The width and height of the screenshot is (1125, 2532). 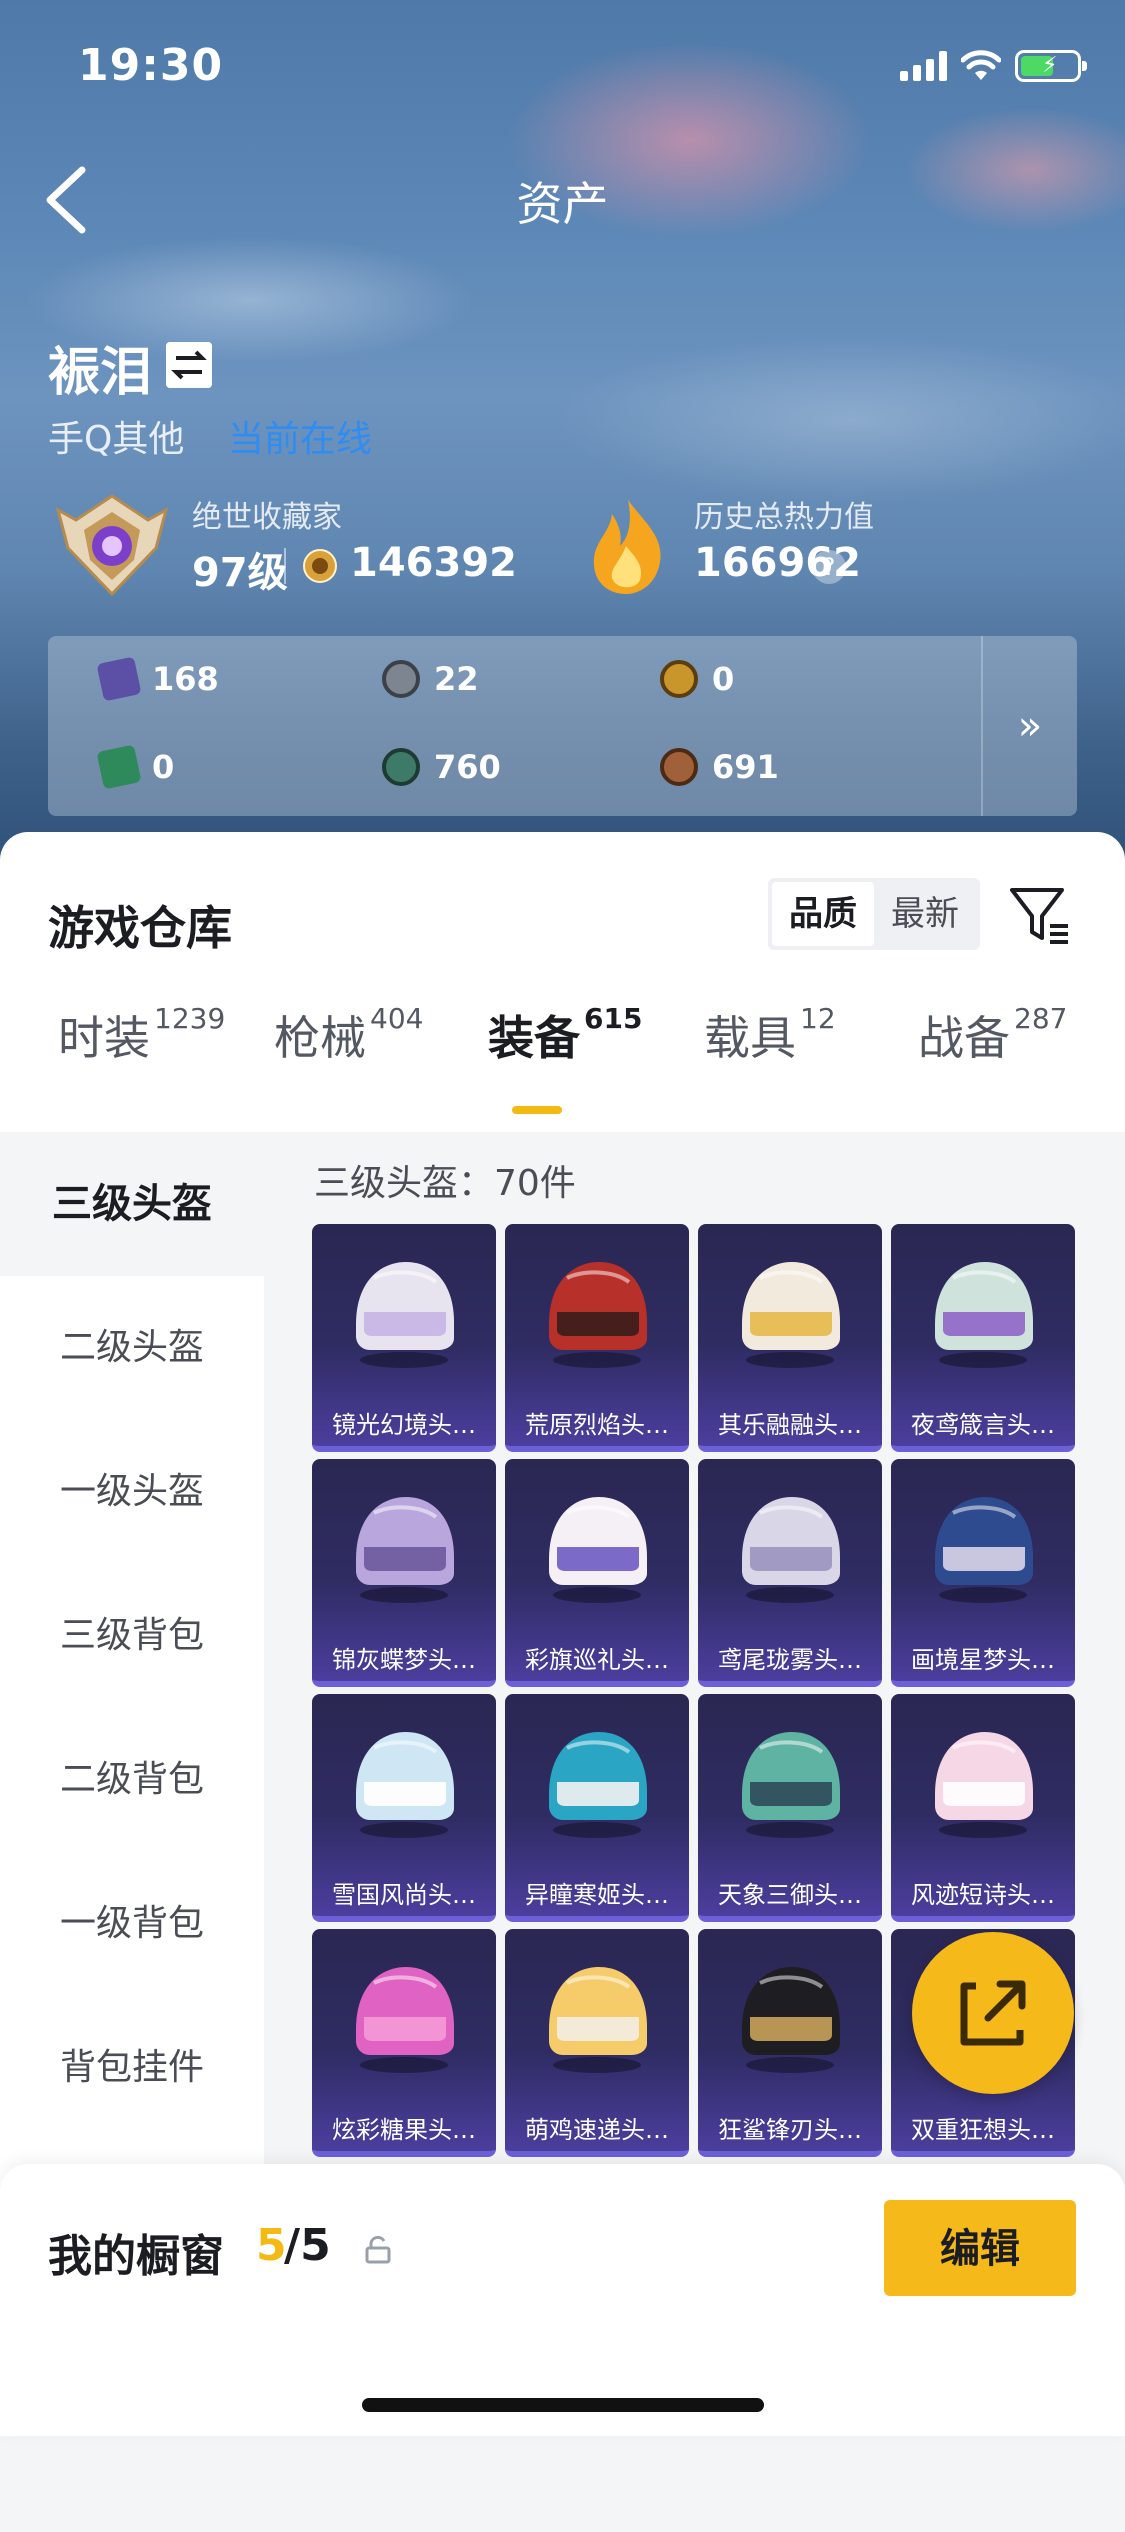 What do you see at coordinates (829, 567) in the screenshot?
I see `help-icon: ?` at bounding box center [829, 567].